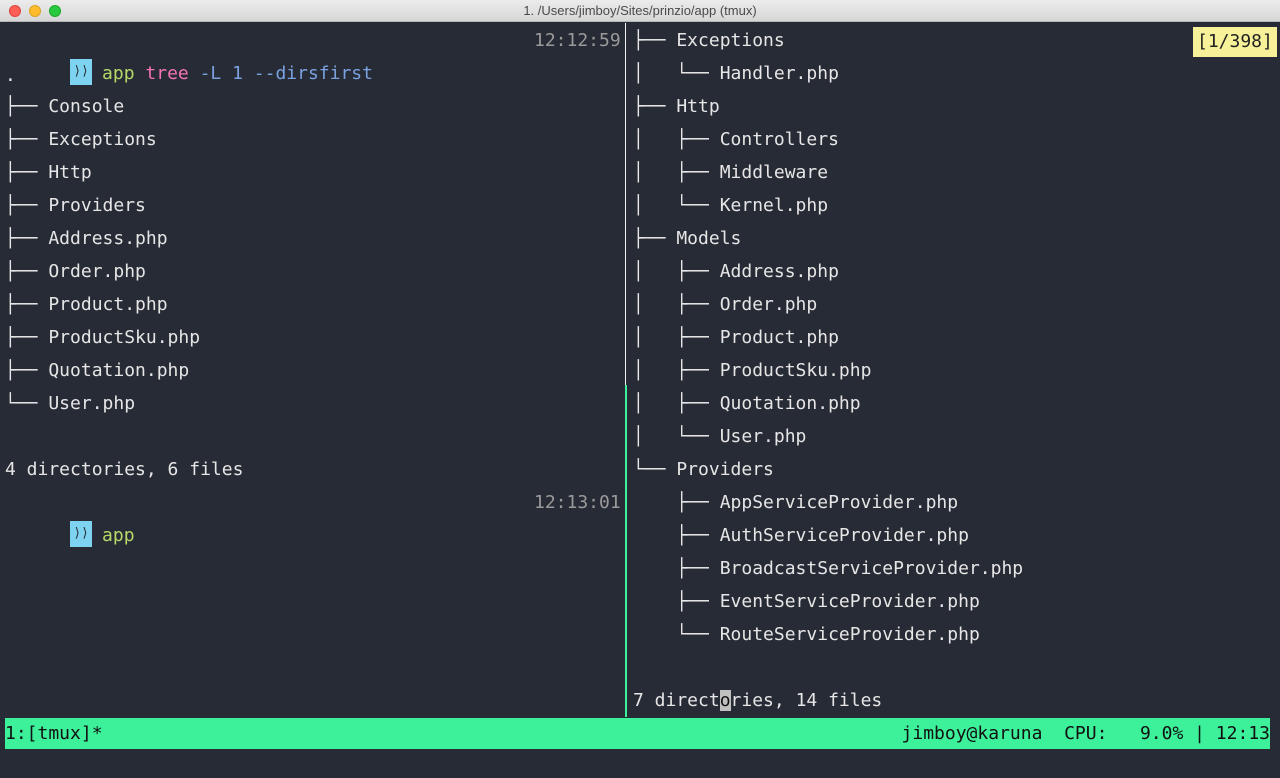 The height and width of the screenshot is (778, 1280). What do you see at coordinates (676, 700) in the screenshot?
I see `summary-text-a: 7 direct` at bounding box center [676, 700].